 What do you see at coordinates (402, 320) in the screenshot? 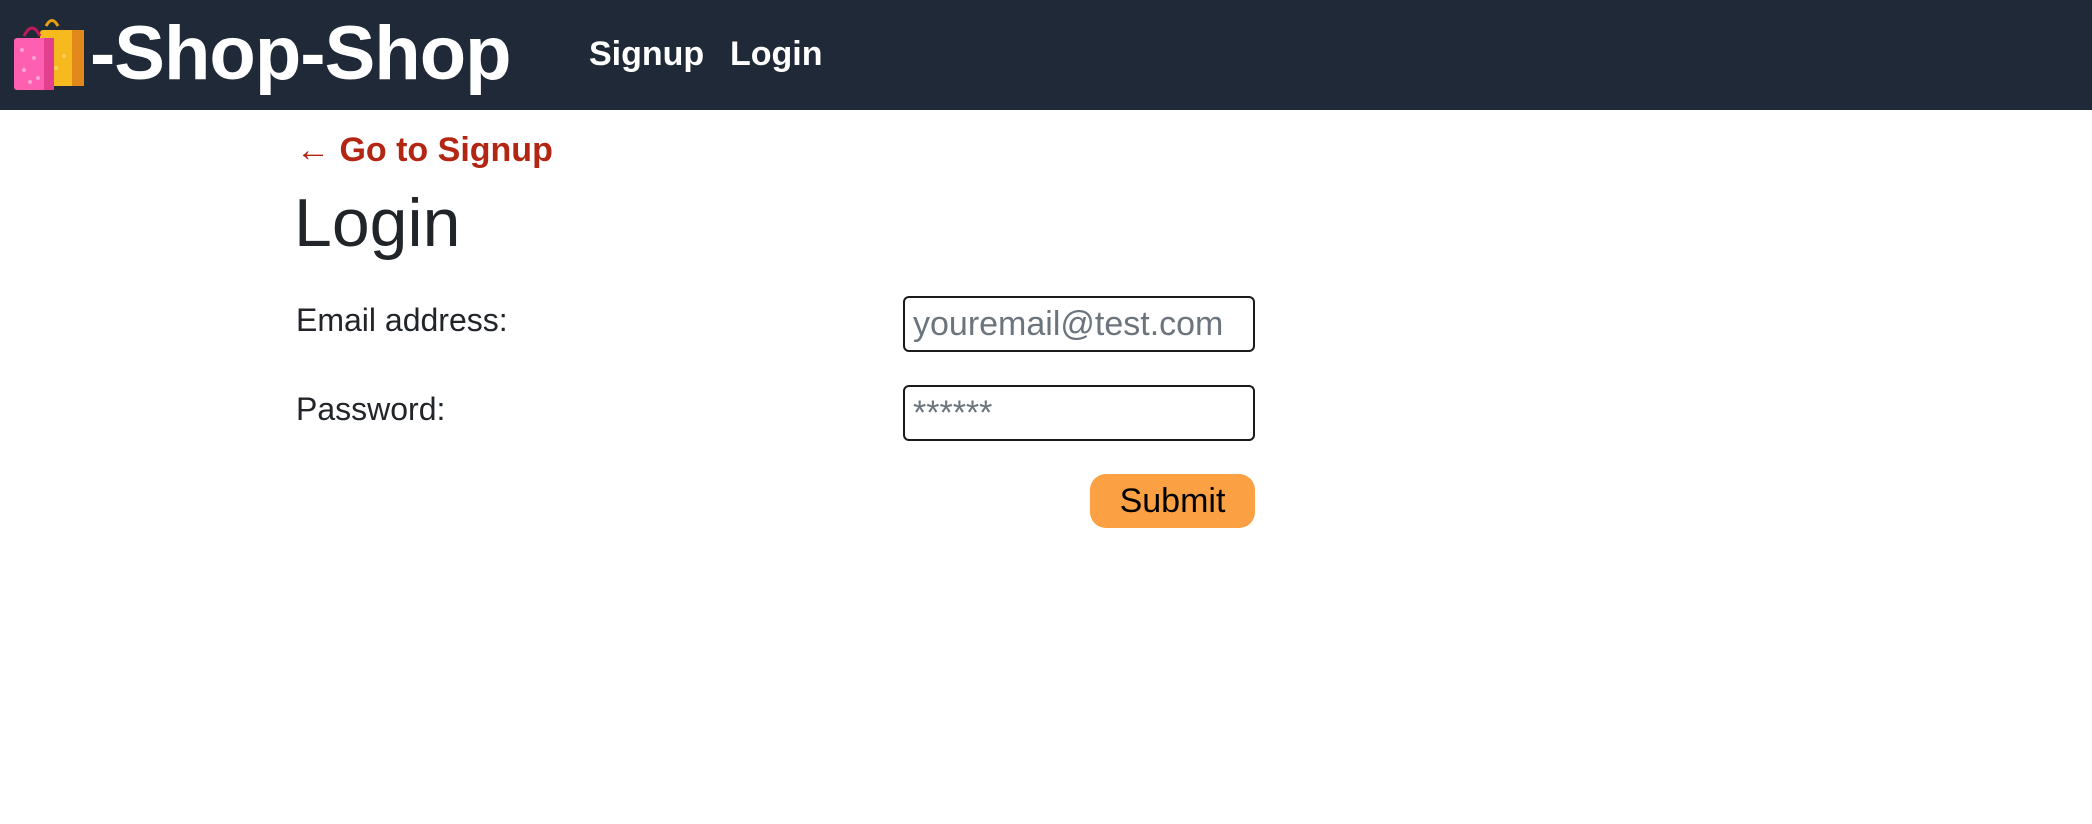
I see `email-label: Email address:` at bounding box center [402, 320].